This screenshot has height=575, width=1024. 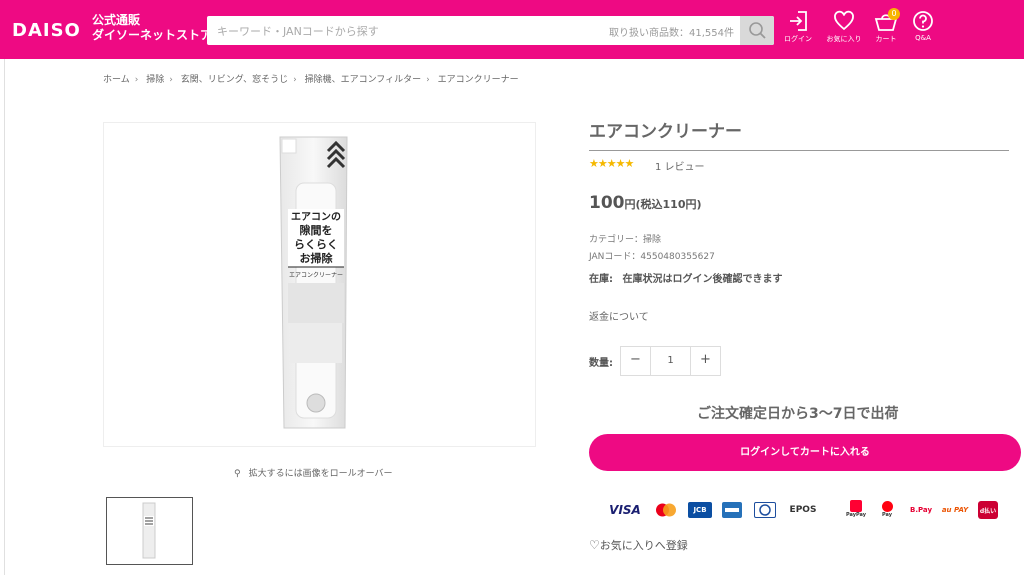 What do you see at coordinates (316, 275) in the screenshot?
I see `package-name: エアコンクリーナー` at bounding box center [316, 275].